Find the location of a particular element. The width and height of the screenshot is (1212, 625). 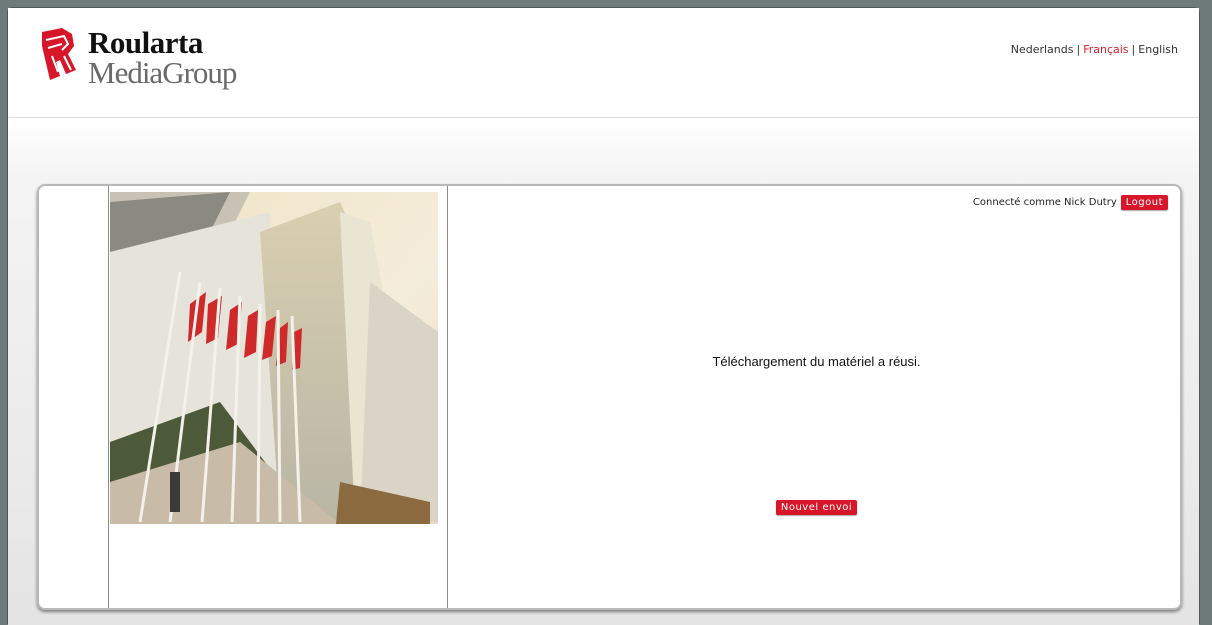

lang-francais-link: Français is located at coordinates (1105, 49).